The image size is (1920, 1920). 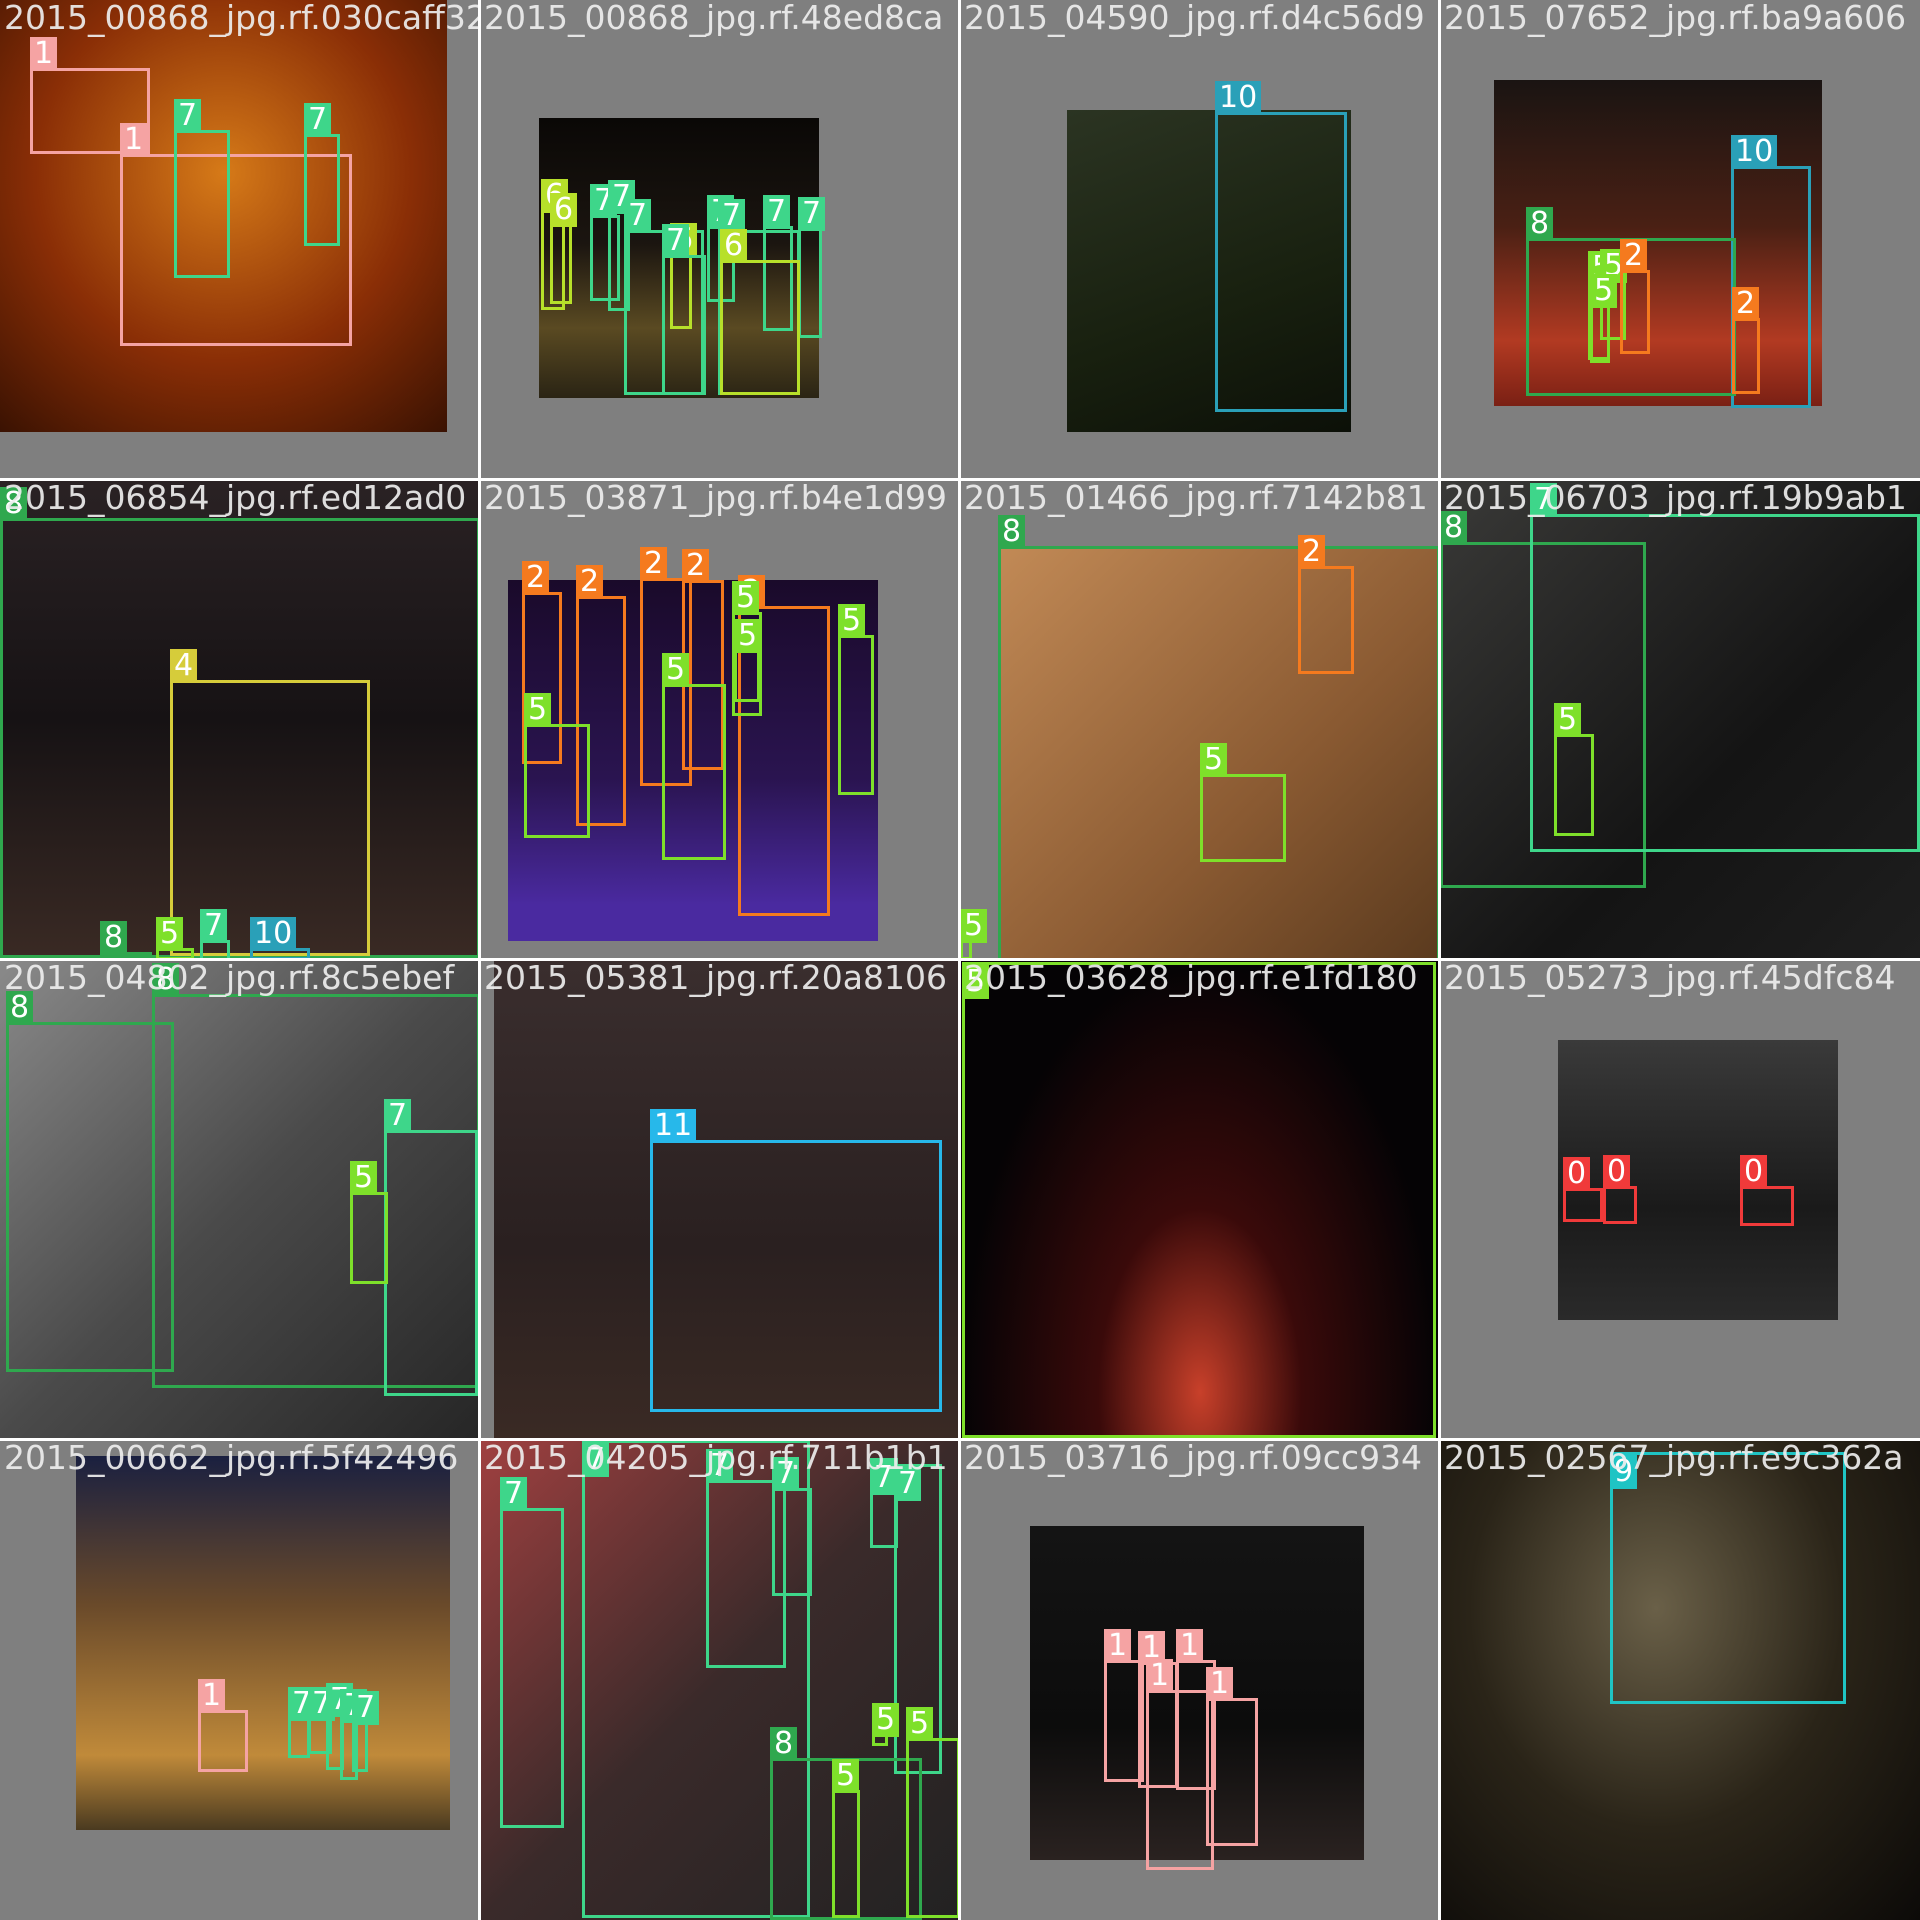 I want to click on tile-title: 2015_05273_jpg.rf.45dfc84, so click(x=1670, y=978).